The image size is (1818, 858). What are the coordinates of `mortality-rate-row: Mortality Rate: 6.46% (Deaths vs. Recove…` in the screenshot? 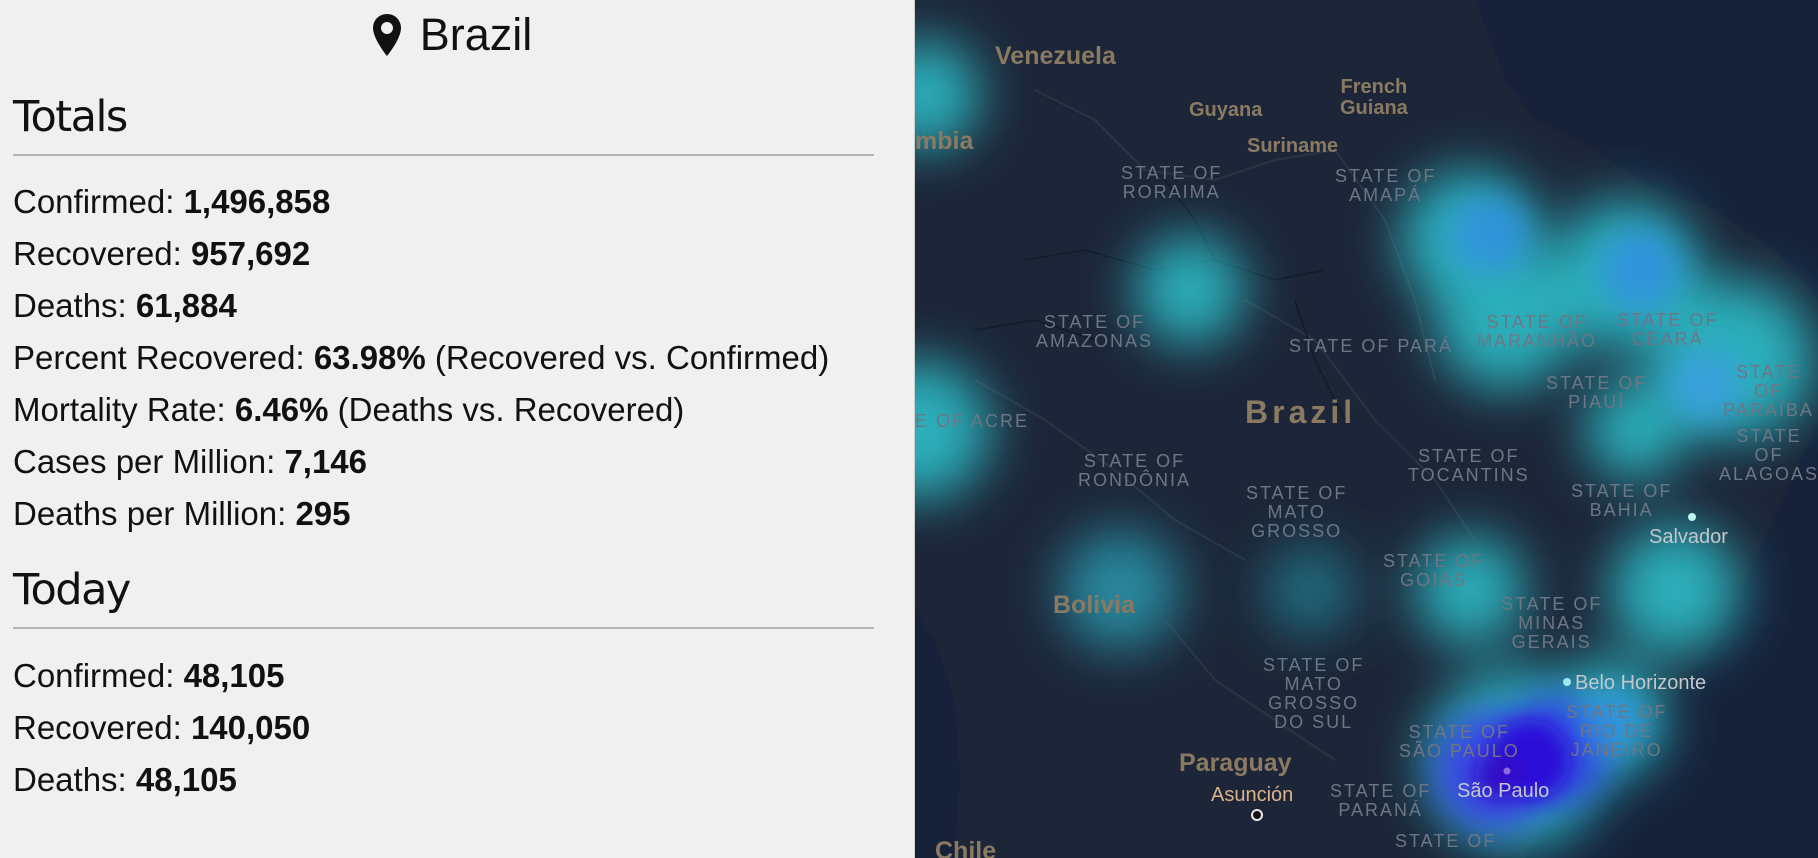 It's located at (349, 409).